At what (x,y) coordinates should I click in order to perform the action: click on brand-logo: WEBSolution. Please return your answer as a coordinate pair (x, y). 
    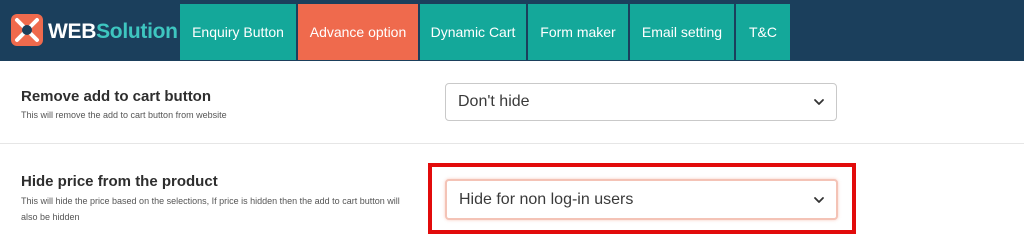
    Looking at the image, I should click on (89, 30).